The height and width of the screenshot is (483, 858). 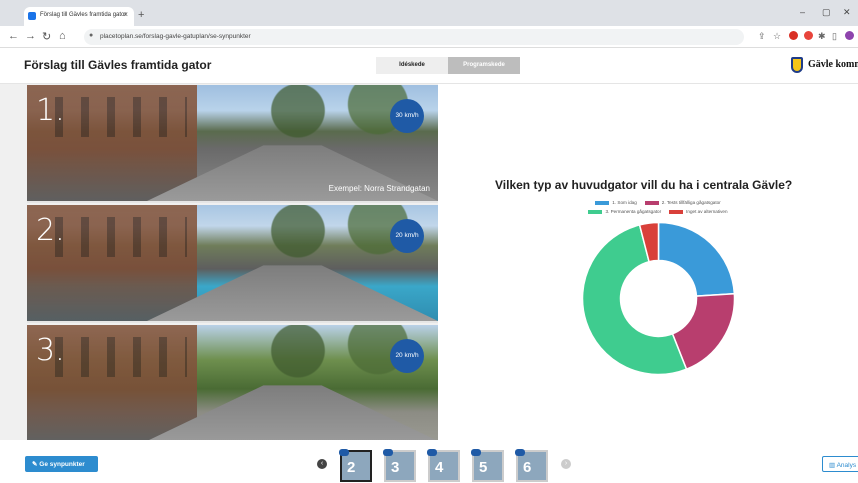 What do you see at coordinates (13, 36) in the screenshot?
I see `back-icon: ←` at bounding box center [13, 36].